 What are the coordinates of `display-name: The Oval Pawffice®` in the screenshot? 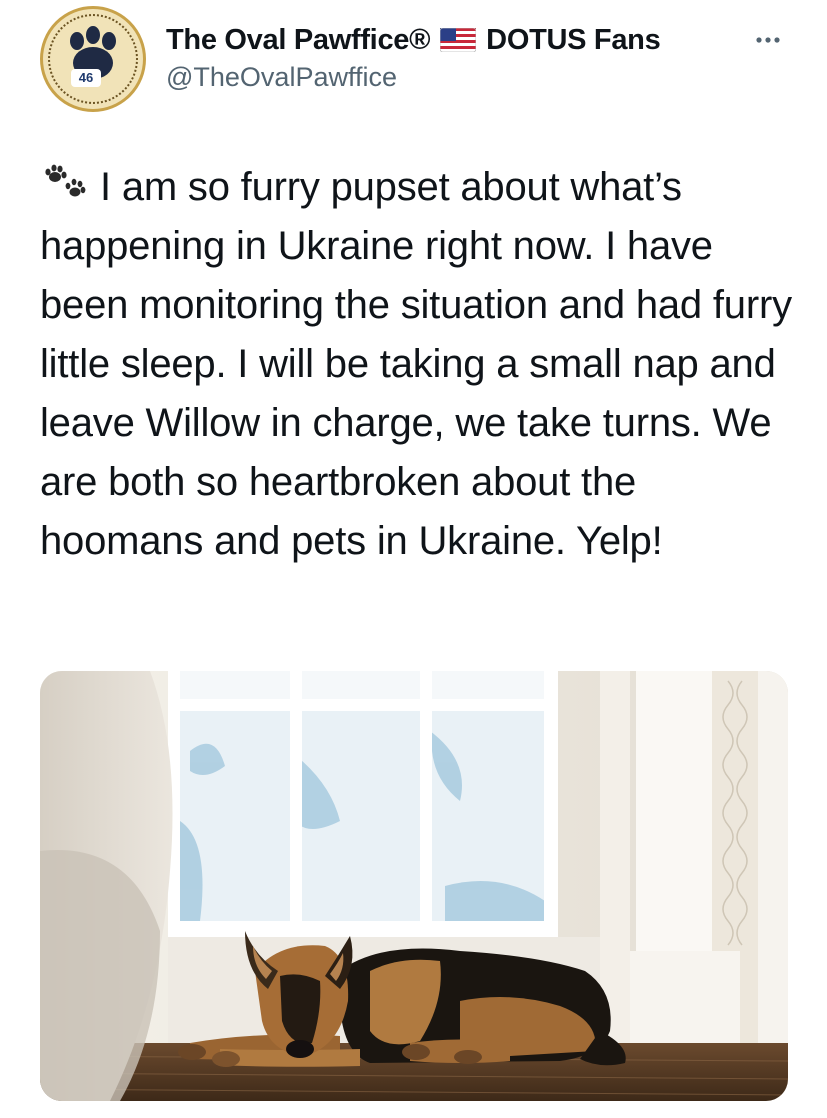 It's located at (298, 40).